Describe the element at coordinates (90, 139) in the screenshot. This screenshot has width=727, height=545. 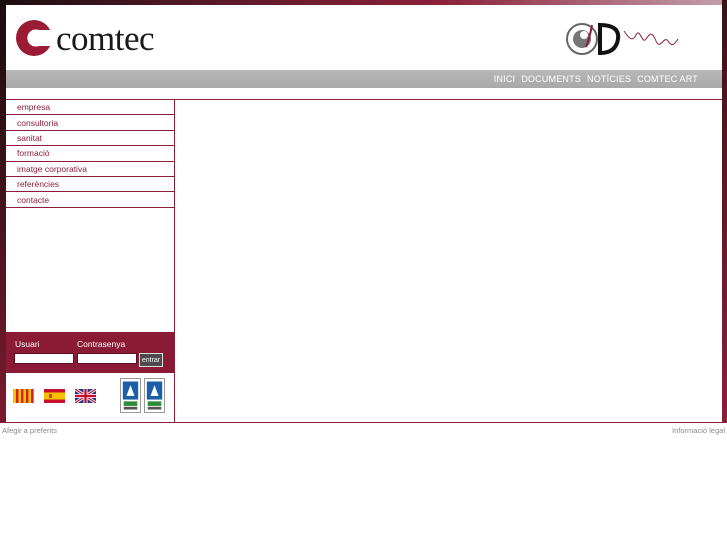
I see `sidebar-item-sanitat: sanitat` at that location.